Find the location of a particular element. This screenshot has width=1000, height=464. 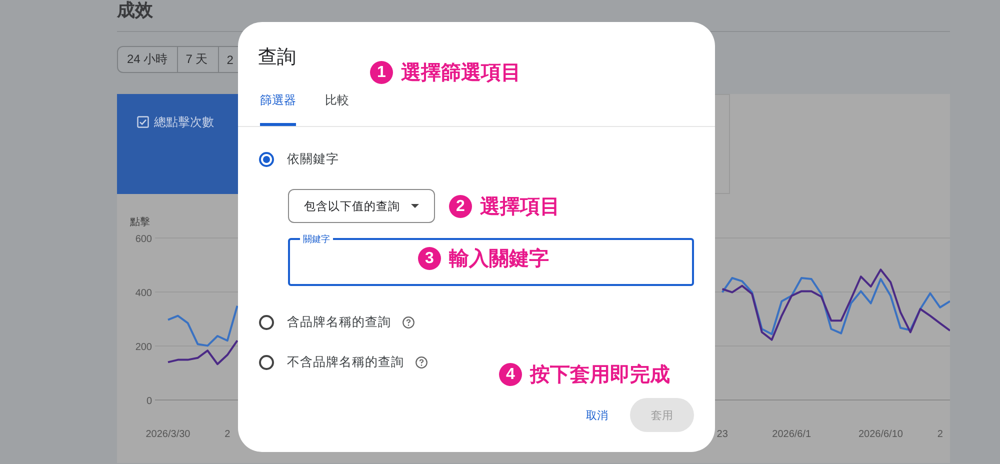

option-label: 不含品牌名稱的查詢 is located at coordinates (345, 362).